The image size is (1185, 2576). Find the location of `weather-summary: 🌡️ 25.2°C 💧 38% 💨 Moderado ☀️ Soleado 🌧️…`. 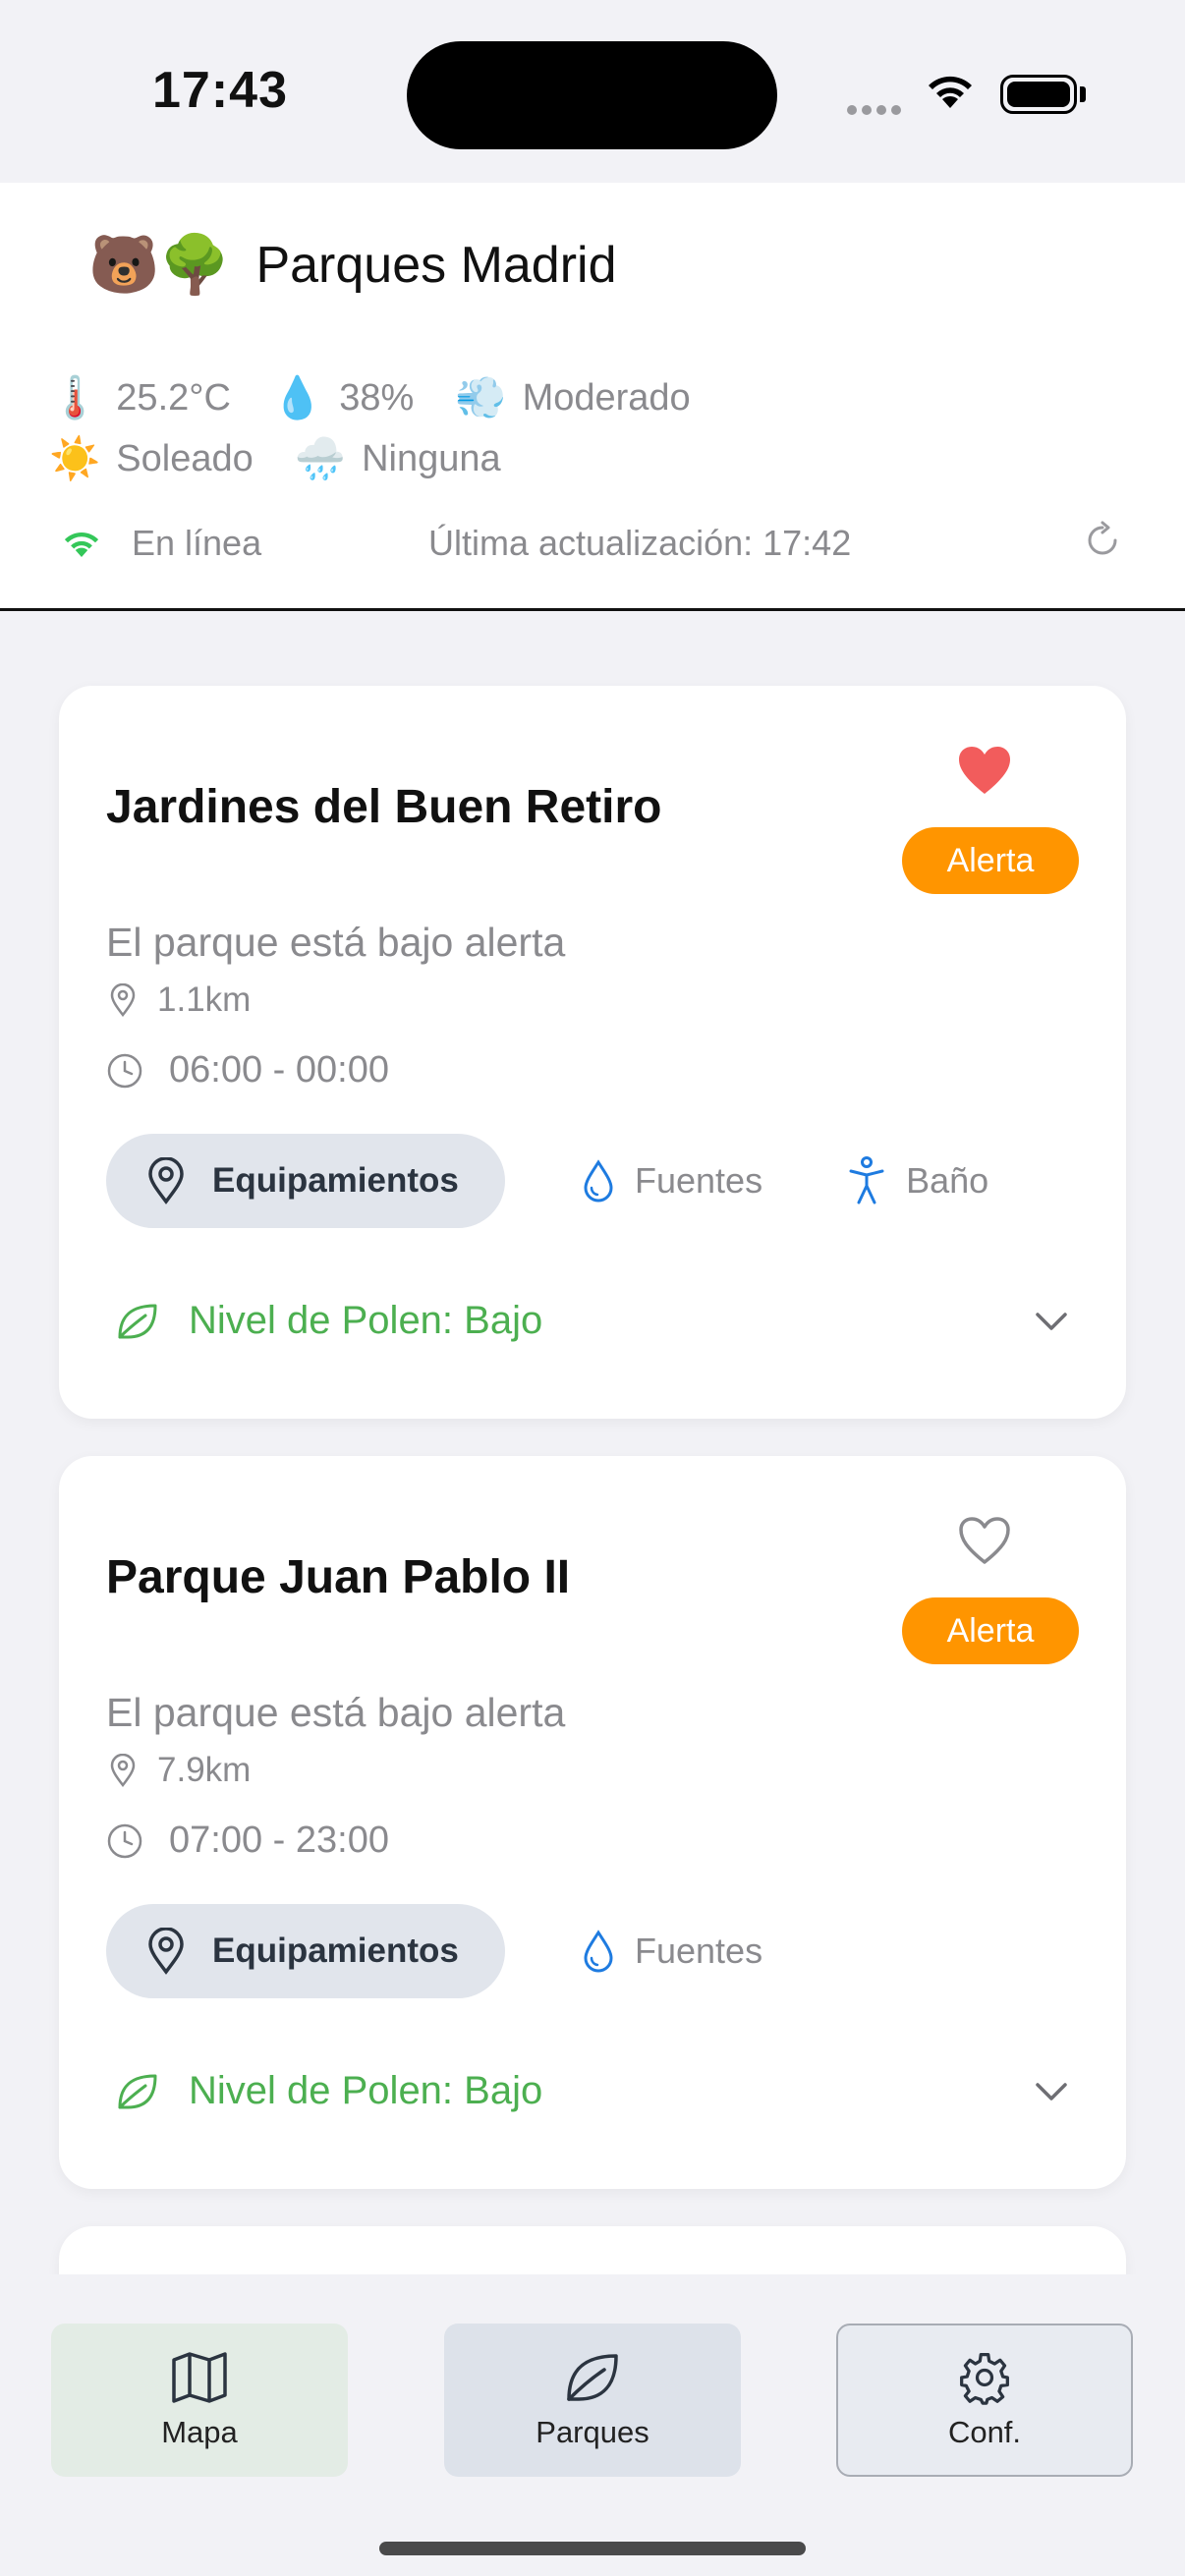

weather-summary: 🌡️ 25.2°C 💧 38% 💨 Moderado ☀️ Soleado 🌧️… is located at coordinates (391, 428).